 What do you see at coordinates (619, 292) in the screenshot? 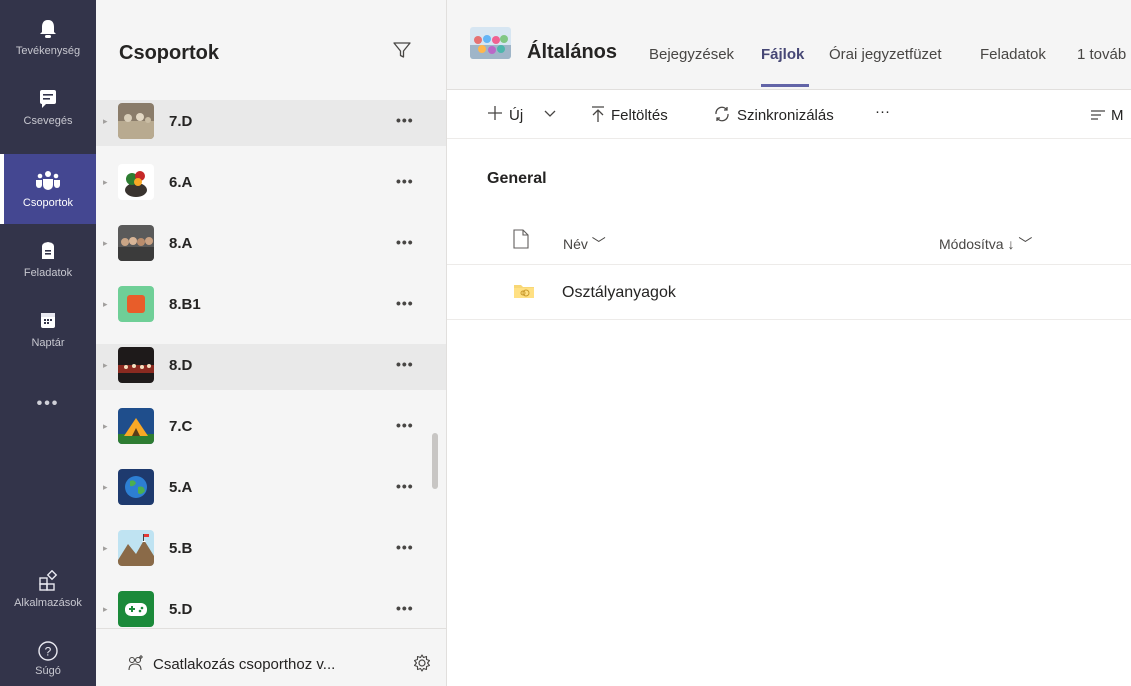
I see `file-name: Osztályanyagok` at bounding box center [619, 292].